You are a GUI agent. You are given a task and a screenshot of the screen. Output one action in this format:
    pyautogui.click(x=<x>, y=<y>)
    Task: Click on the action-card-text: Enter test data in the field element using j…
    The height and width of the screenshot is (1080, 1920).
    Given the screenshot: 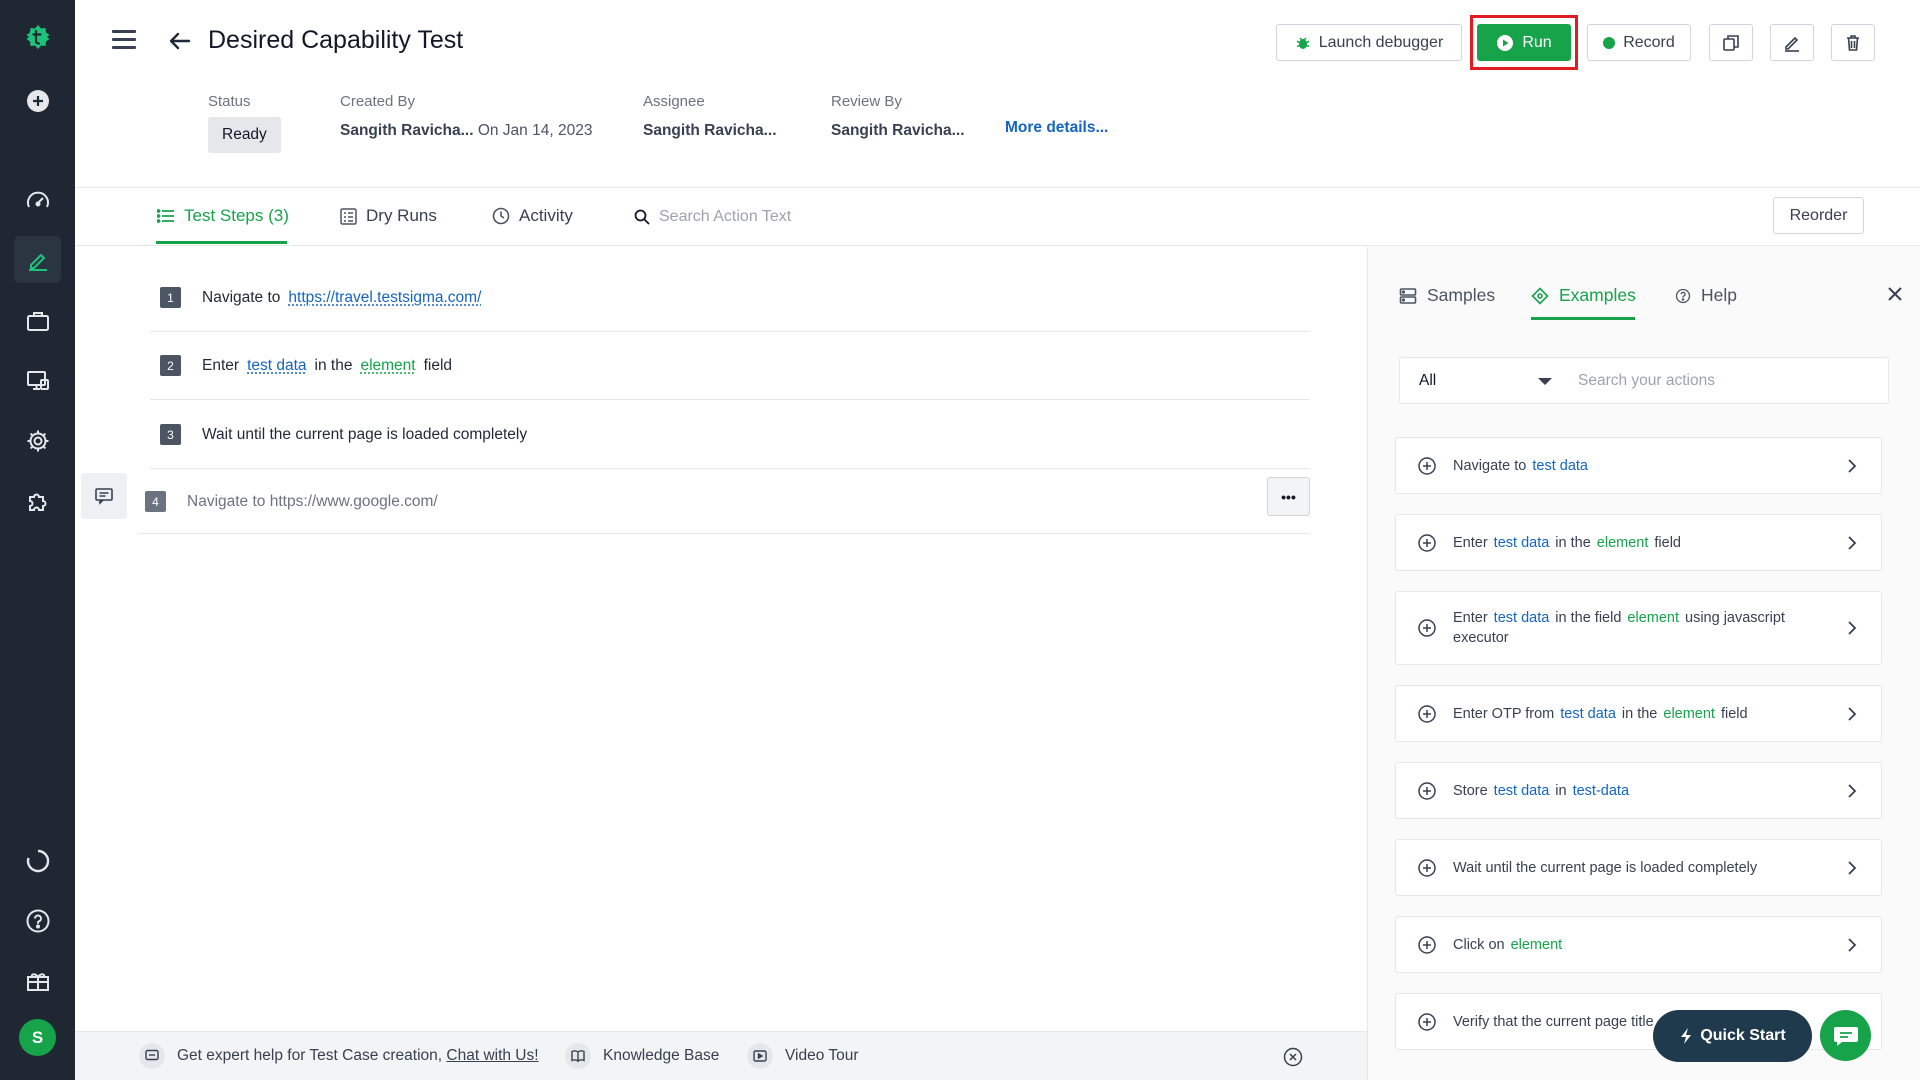 What is the action you would take?
    pyautogui.click(x=1642, y=628)
    